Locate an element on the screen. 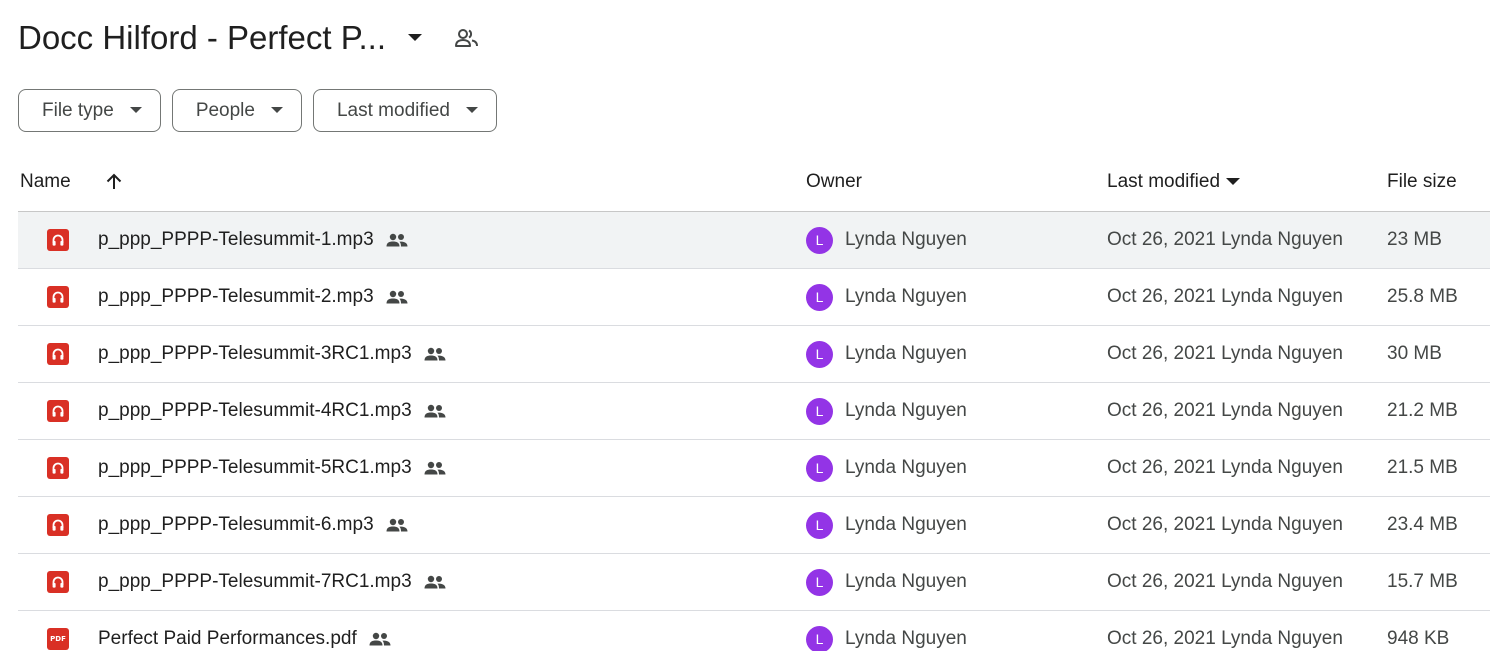  column-header-last-modified: Last modified is located at coordinates (1174, 182).